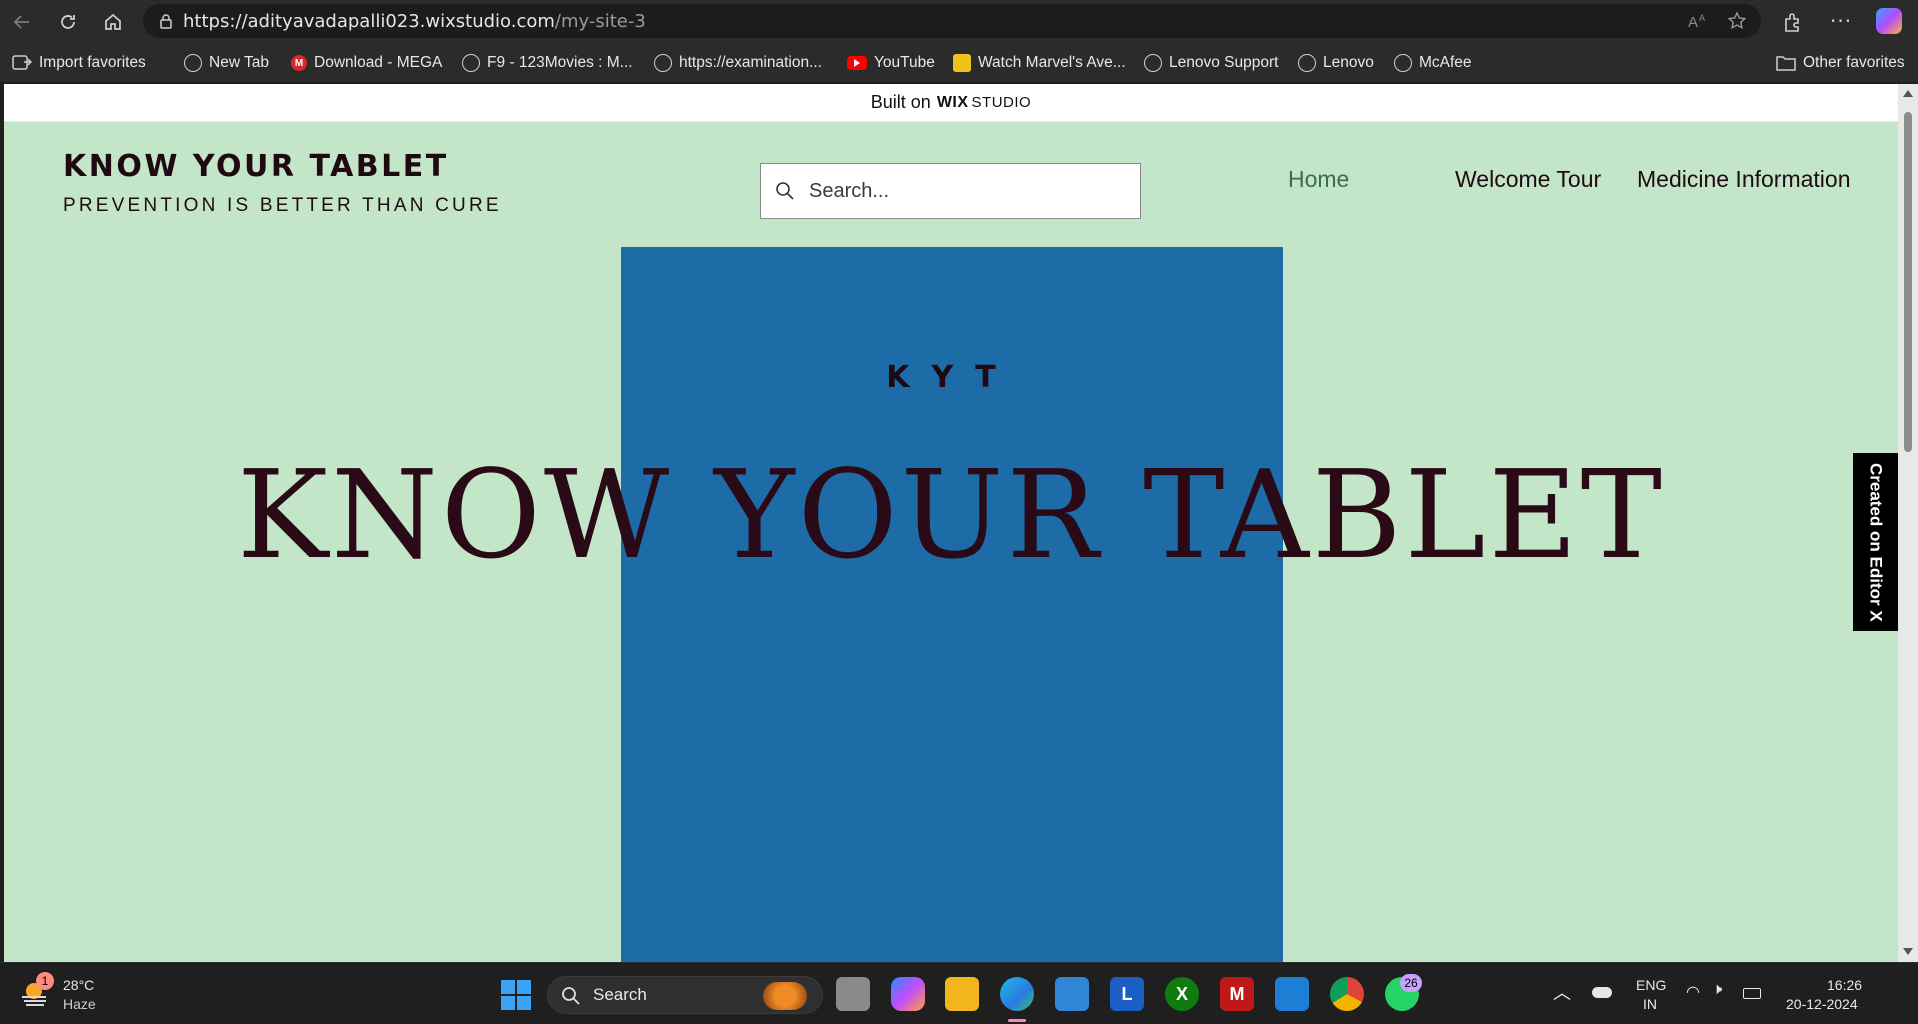 Image resolution: width=1918 pixels, height=1024 pixels. What do you see at coordinates (1224, 62) in the screenshot?
I see `favorite-label: Lenovo Support` at bounding box center [1224, 62].